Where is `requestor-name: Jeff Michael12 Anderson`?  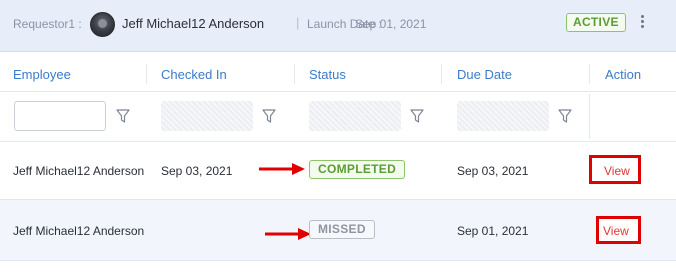
requestor-name: Jeff Michael12 Anderson is located at coordinates (193, 23).